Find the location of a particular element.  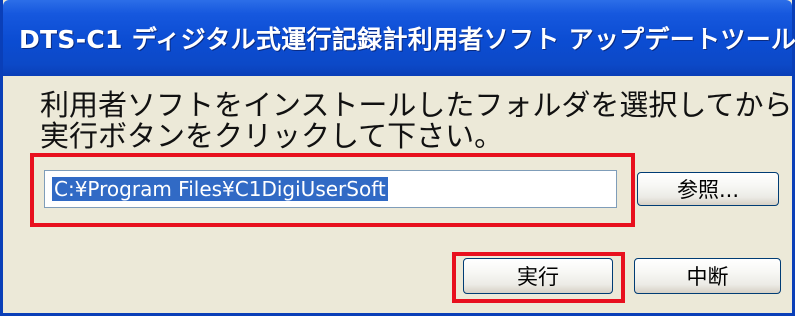

instruction-line-1: 利用者ソフトをインストールしたフォルダを選択してから is located at coordinates (416, 105).